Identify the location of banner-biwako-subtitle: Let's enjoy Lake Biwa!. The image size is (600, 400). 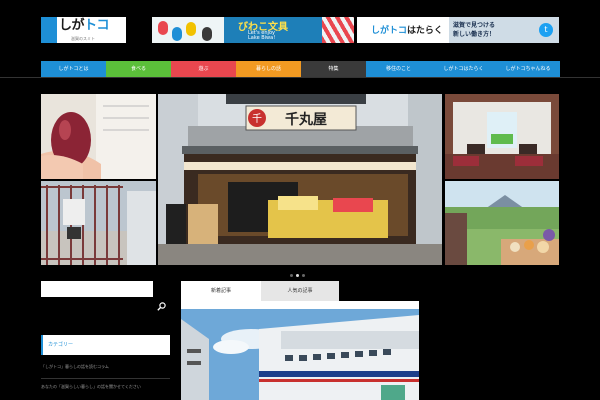
(262, 35).